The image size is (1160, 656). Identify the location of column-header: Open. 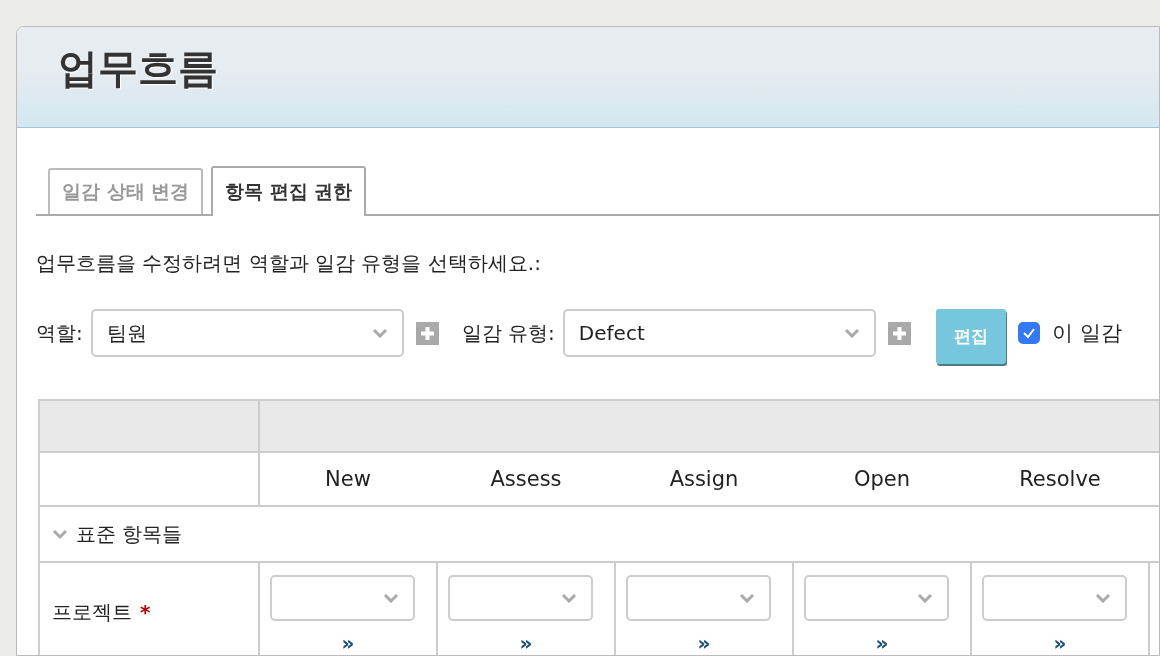
(882, 479).